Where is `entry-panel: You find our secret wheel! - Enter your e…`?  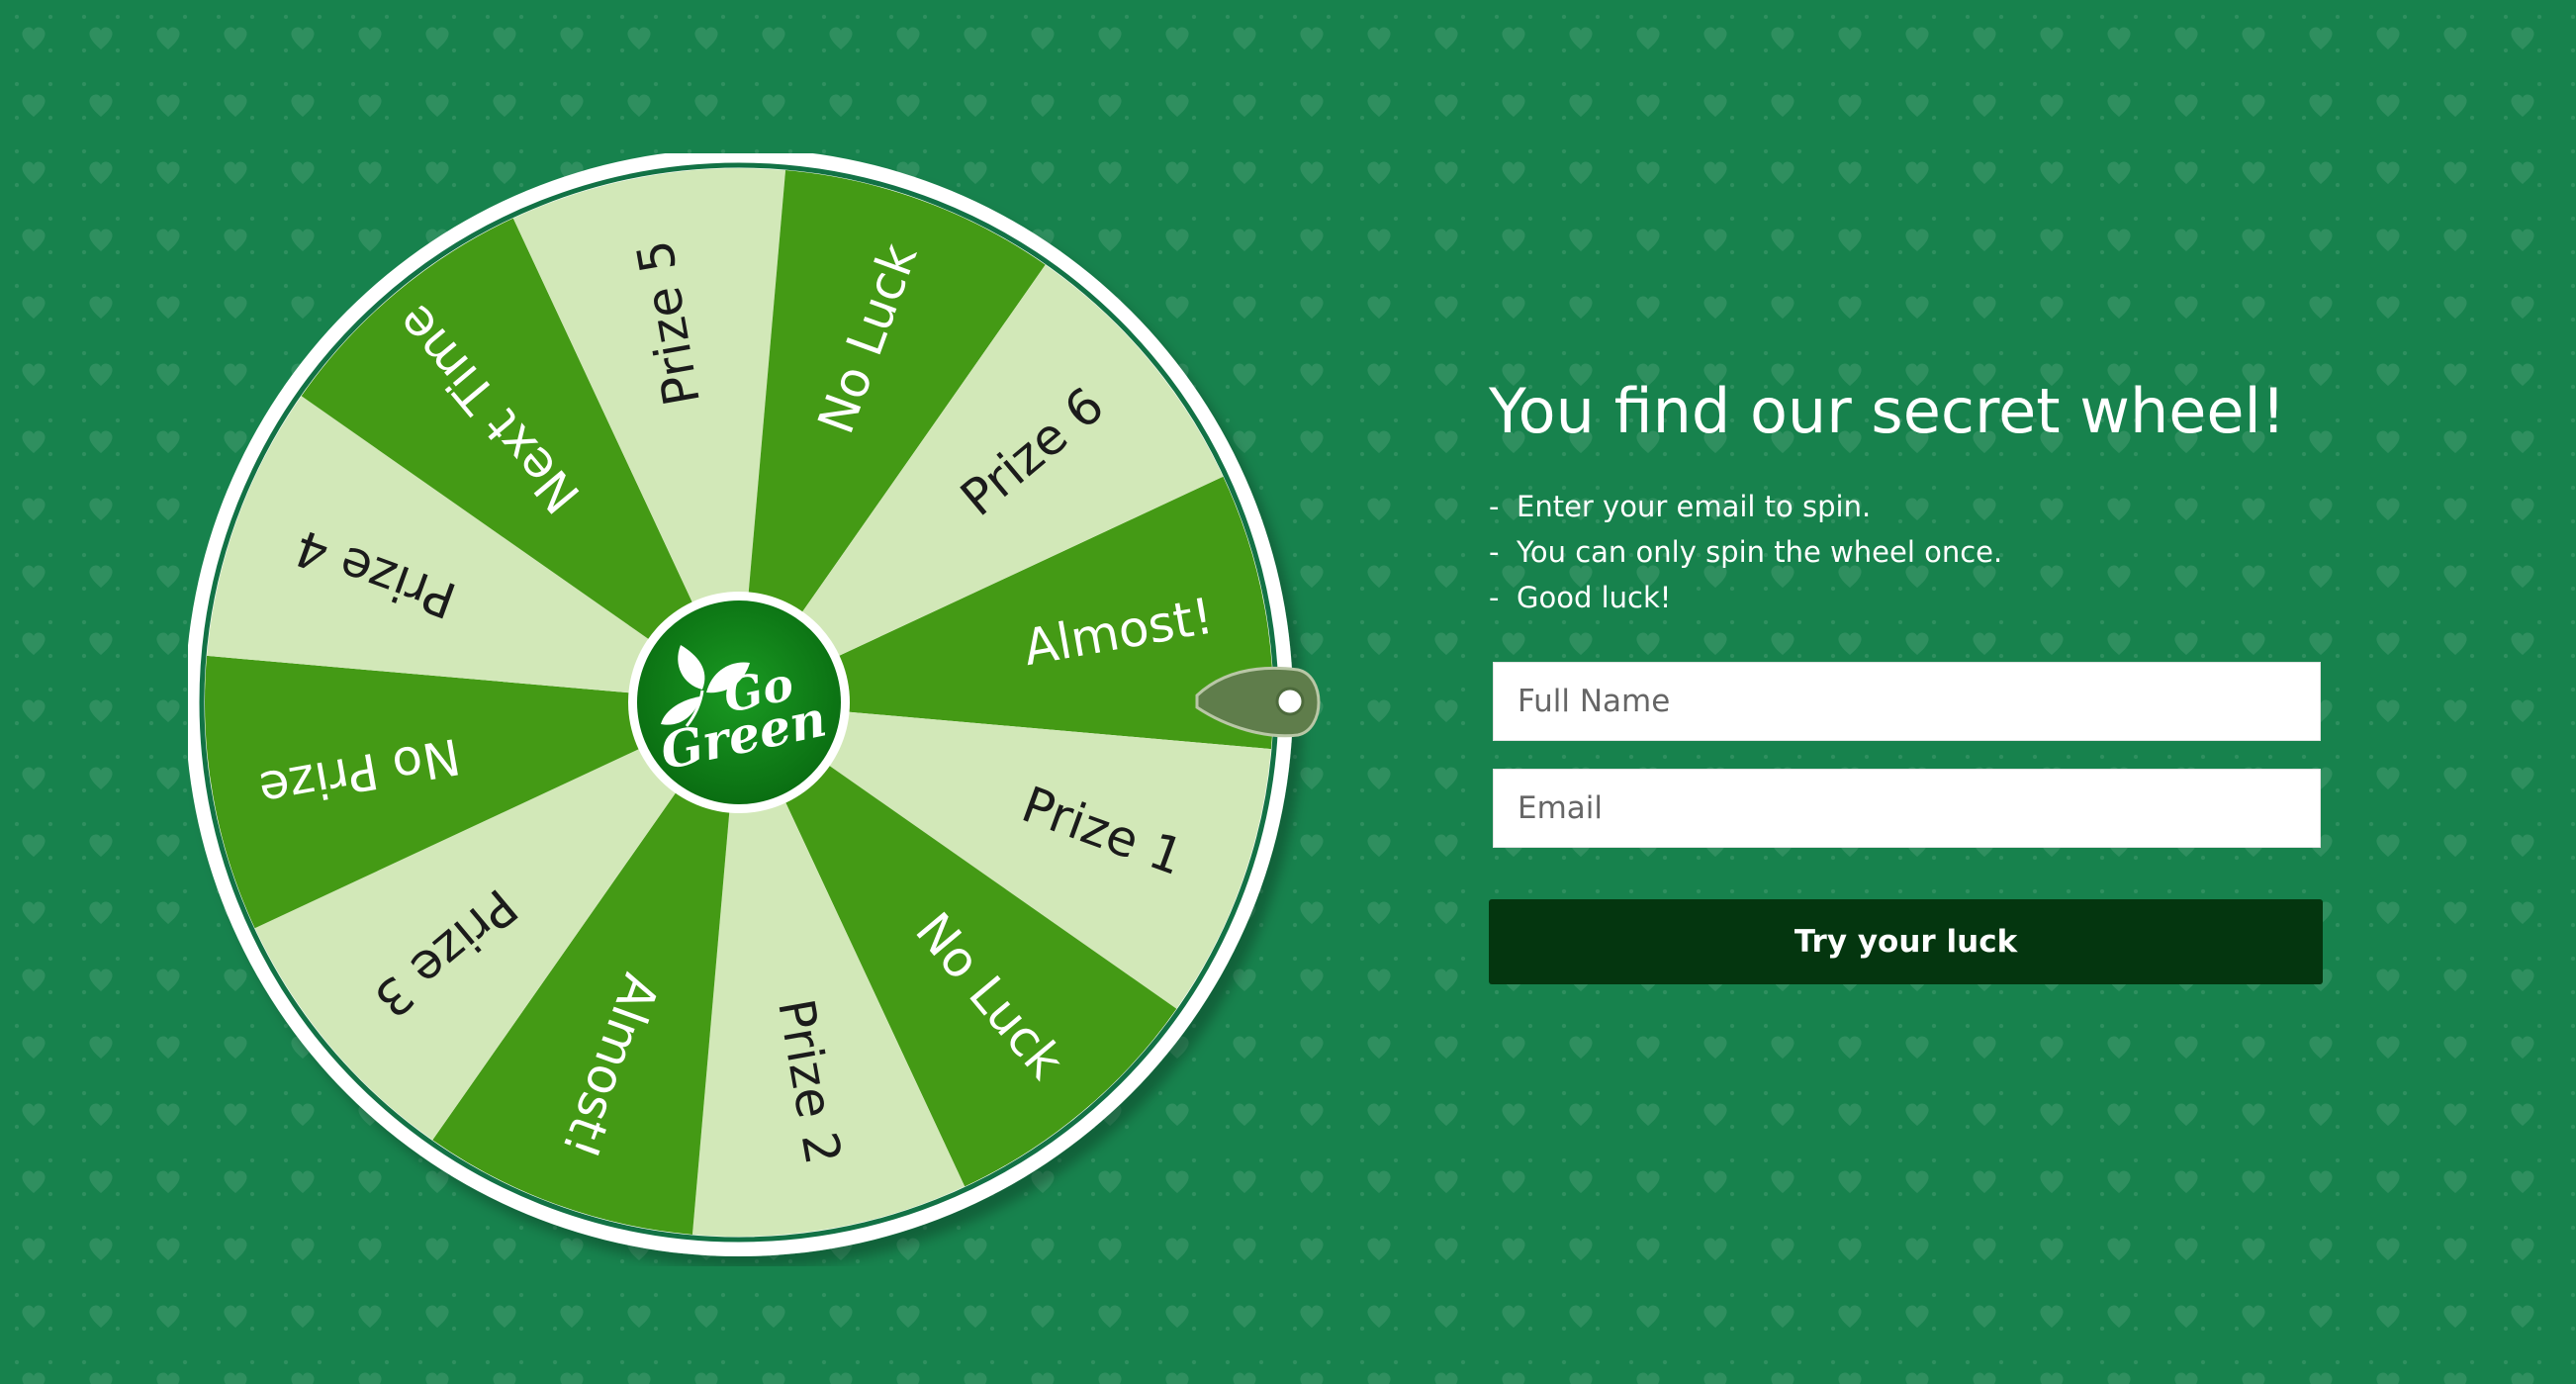 entry-panel: You find our secret wheel! - Enter your e… is located at coordinates (1907, 680).